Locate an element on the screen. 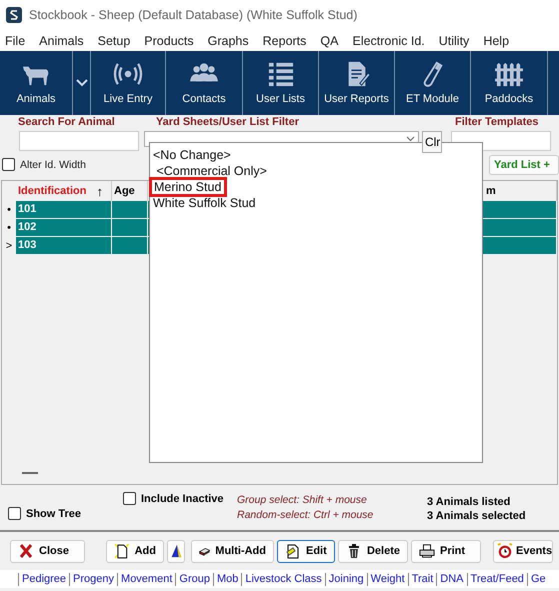 The height and width of the screenshot is (591, 559). toolbar-label: Contacts is located at coordinates (204, 99).